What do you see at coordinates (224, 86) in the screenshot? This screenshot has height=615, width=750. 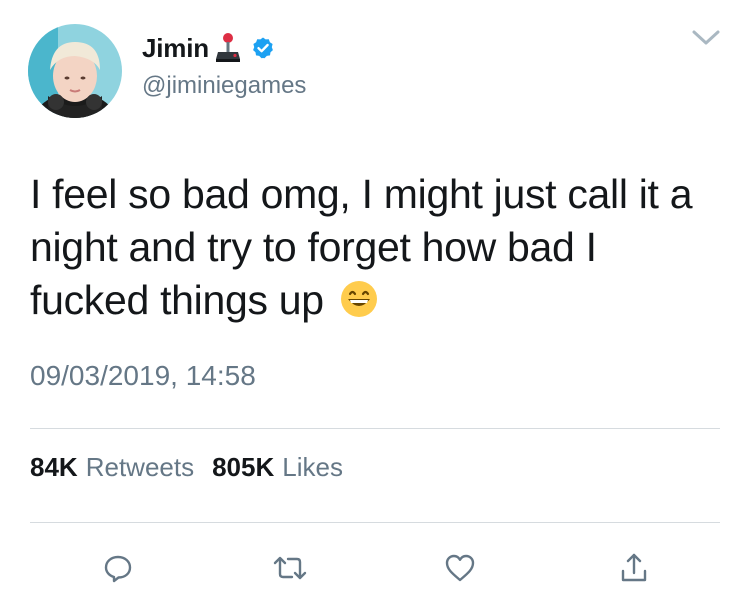 I see `user-handle: @jiminiegames` at bounding box center [224, 86].